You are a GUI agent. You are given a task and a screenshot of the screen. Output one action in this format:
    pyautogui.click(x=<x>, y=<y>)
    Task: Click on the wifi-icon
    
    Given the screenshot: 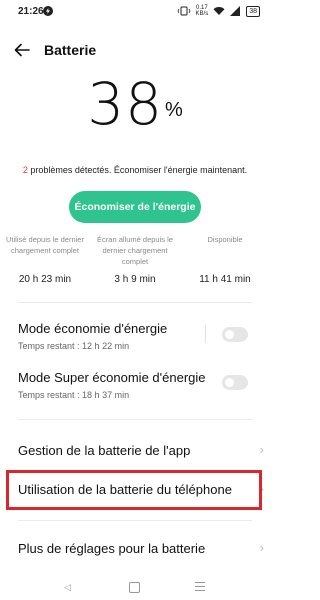 What is the action you would take?
    pyautogui.click(x=219, y=11)
    